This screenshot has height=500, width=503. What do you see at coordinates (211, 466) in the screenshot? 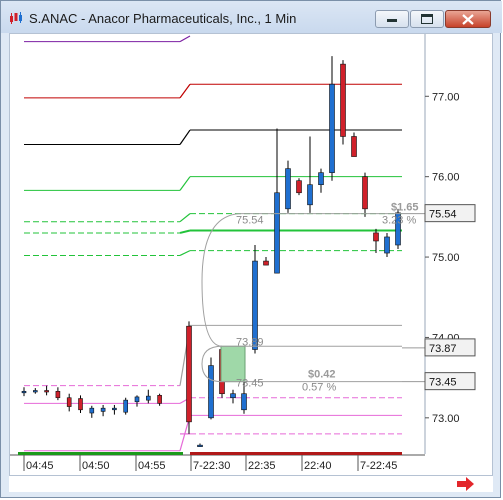
I see `x-tick-label: 7-22:30` at bounding box center [211, 466].